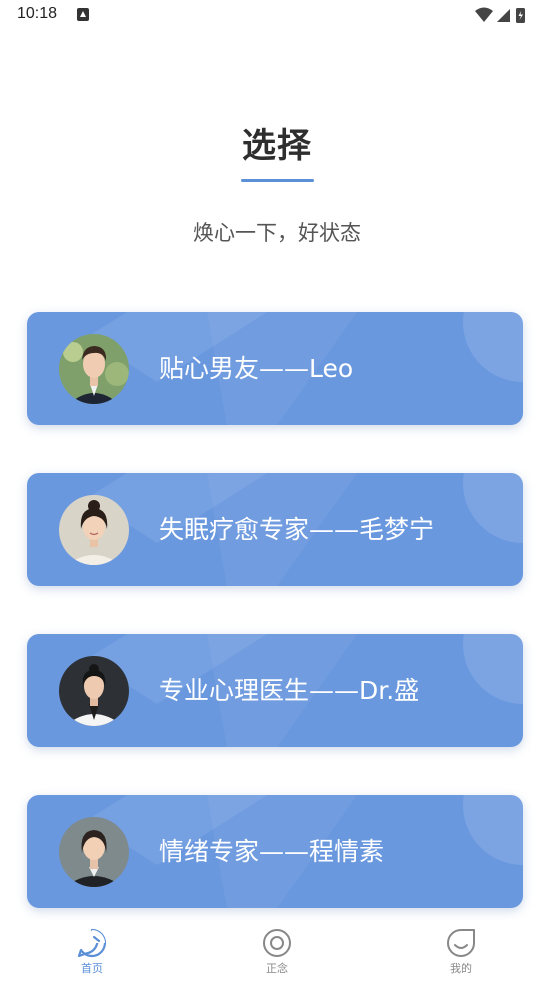 The width and height of the screenshot is (554, 984). What do you see at coordinates (37, 13) in the screenshot?
I see `status-time: 10:18` at bounding box center [37, 13].